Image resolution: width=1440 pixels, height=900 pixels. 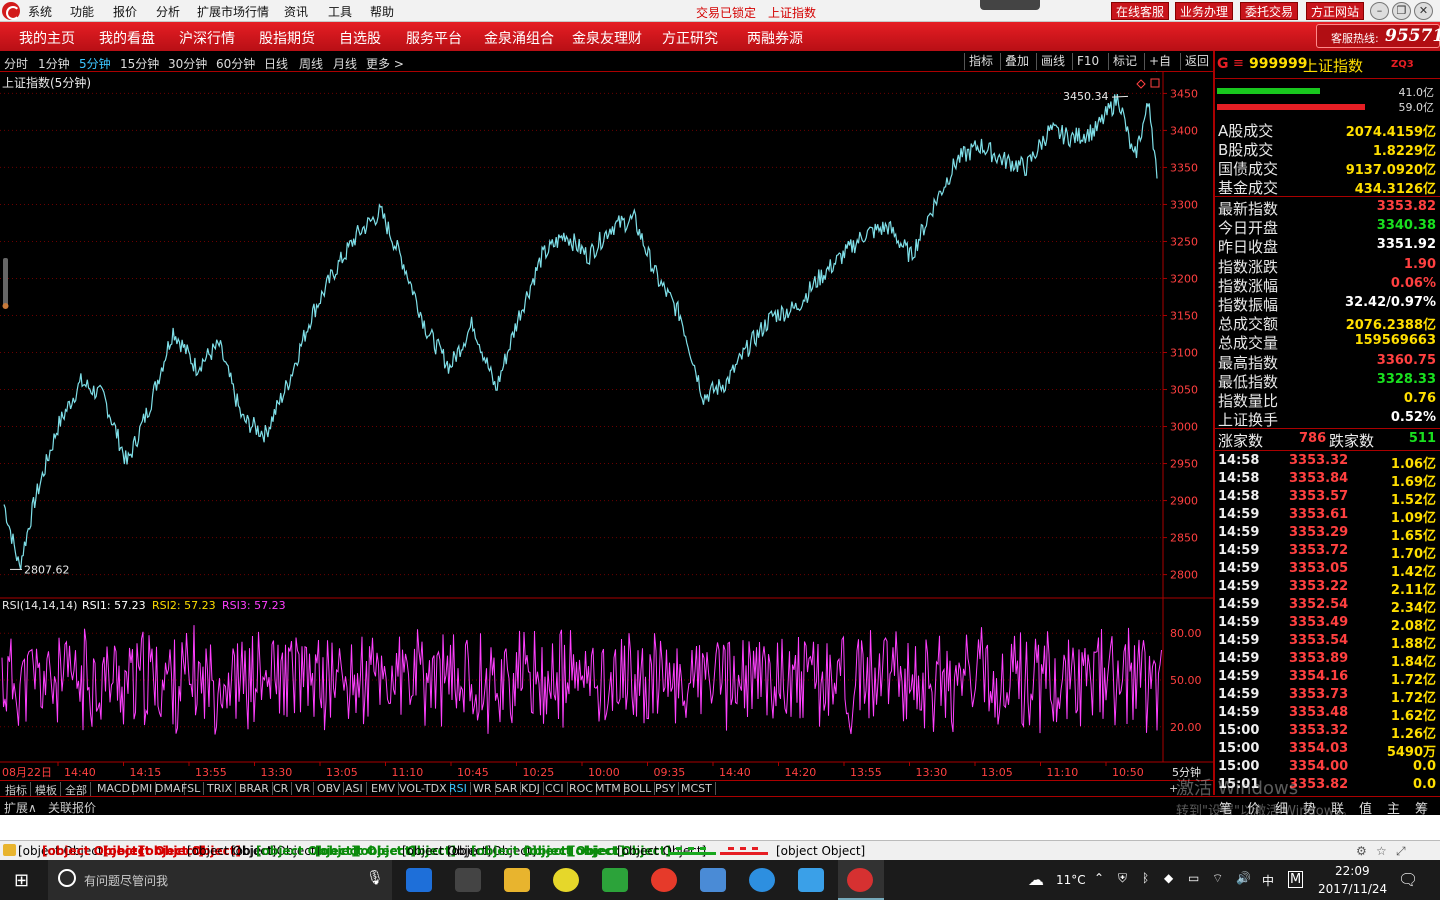 What do you see at coordinates (1381, 851) in the screenshot?
I see `star-icon: ☆` at bounding box center [1381, 851].